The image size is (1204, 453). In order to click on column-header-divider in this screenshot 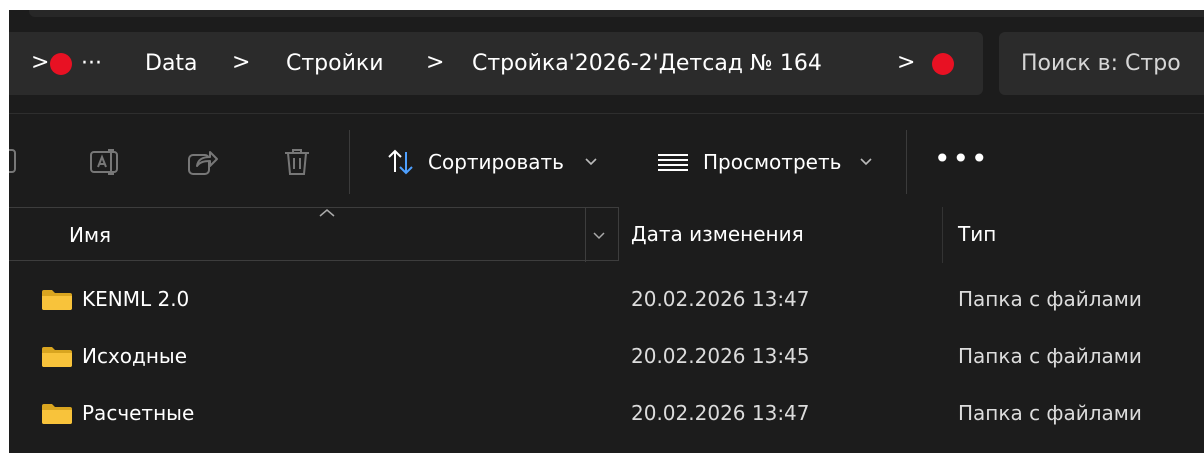, I will do `click(585, 235)`.